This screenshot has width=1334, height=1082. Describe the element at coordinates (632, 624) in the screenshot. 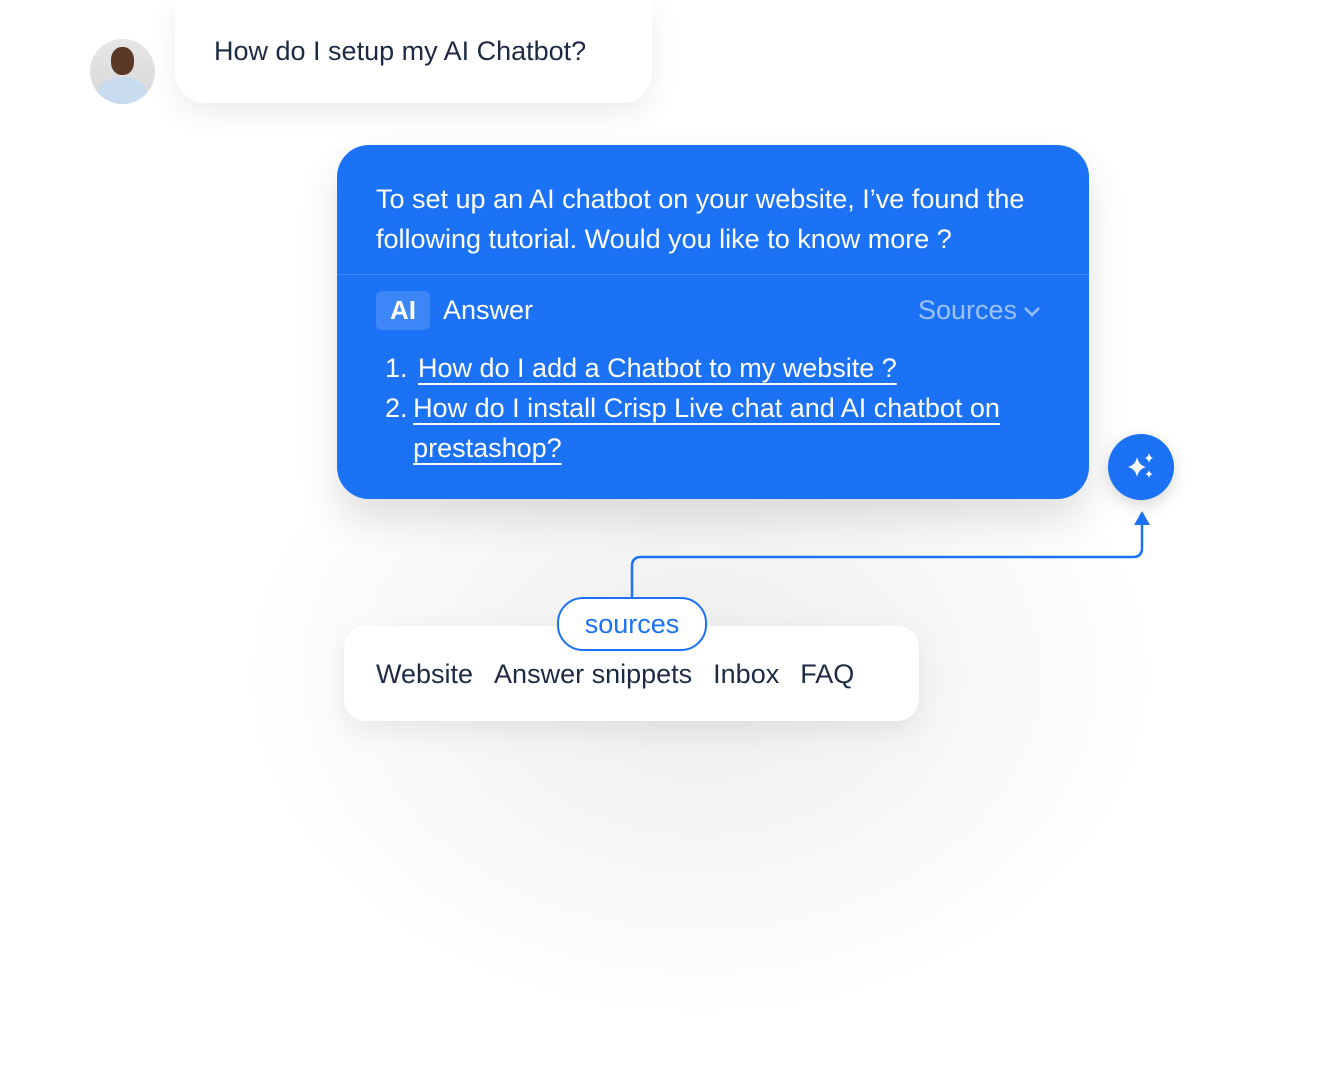

I see `sources-pill: sources` at that location.